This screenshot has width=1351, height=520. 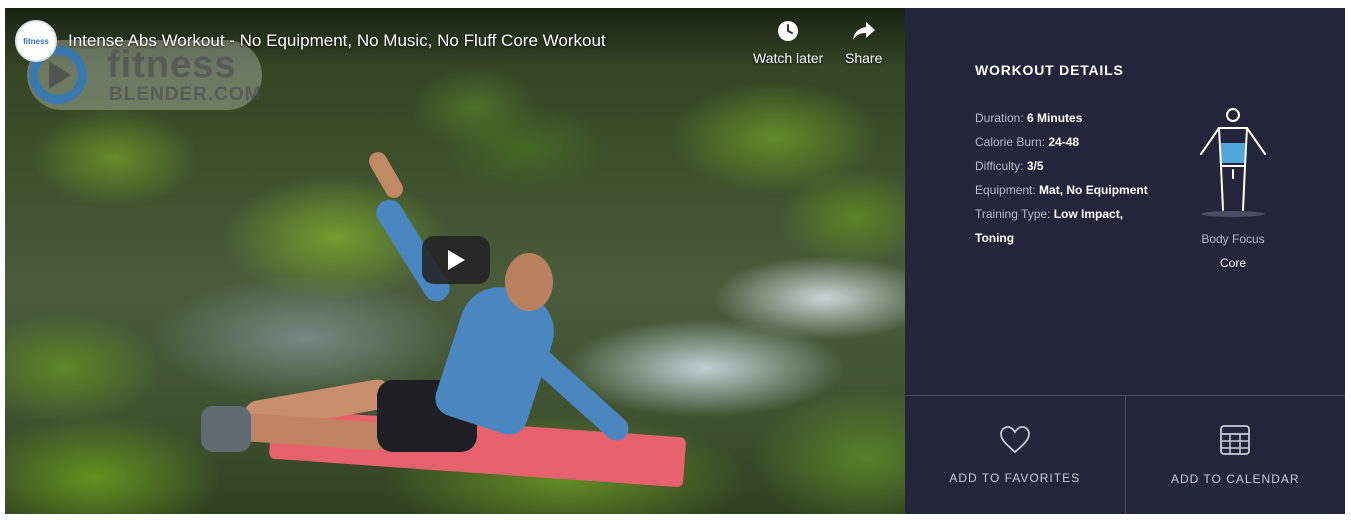 What do you see at coordinates (1049, 70) in the screenshot?
I see `details-heading: WORKOUT DETAILS` at bounding box center [1049, 70].